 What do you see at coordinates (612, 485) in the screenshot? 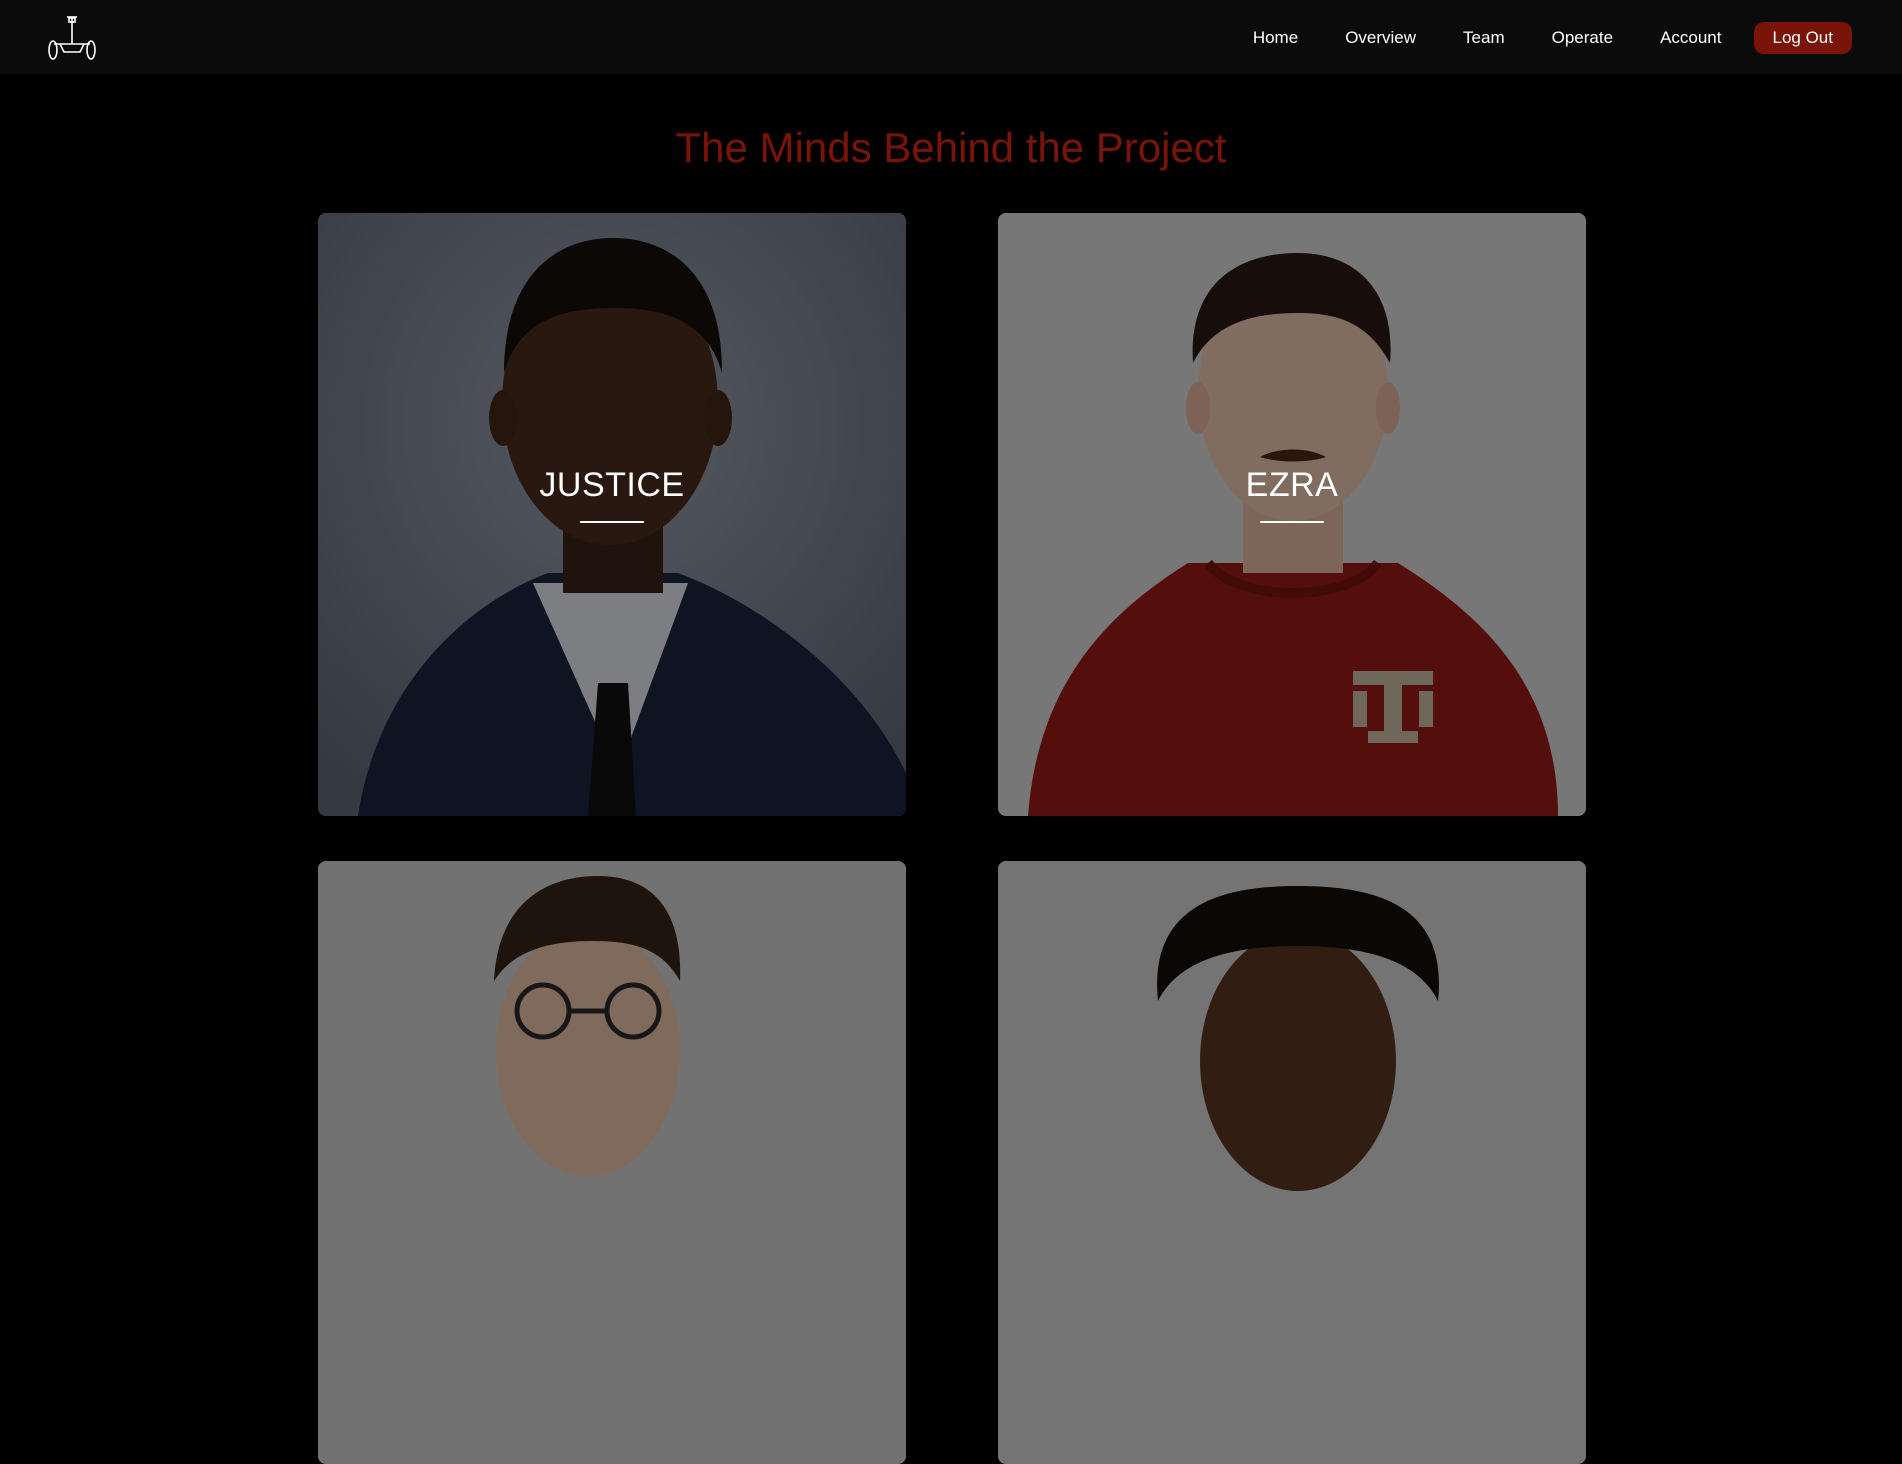
I see `team-member-name: JUSTICE` at bounding box center [612, 485].